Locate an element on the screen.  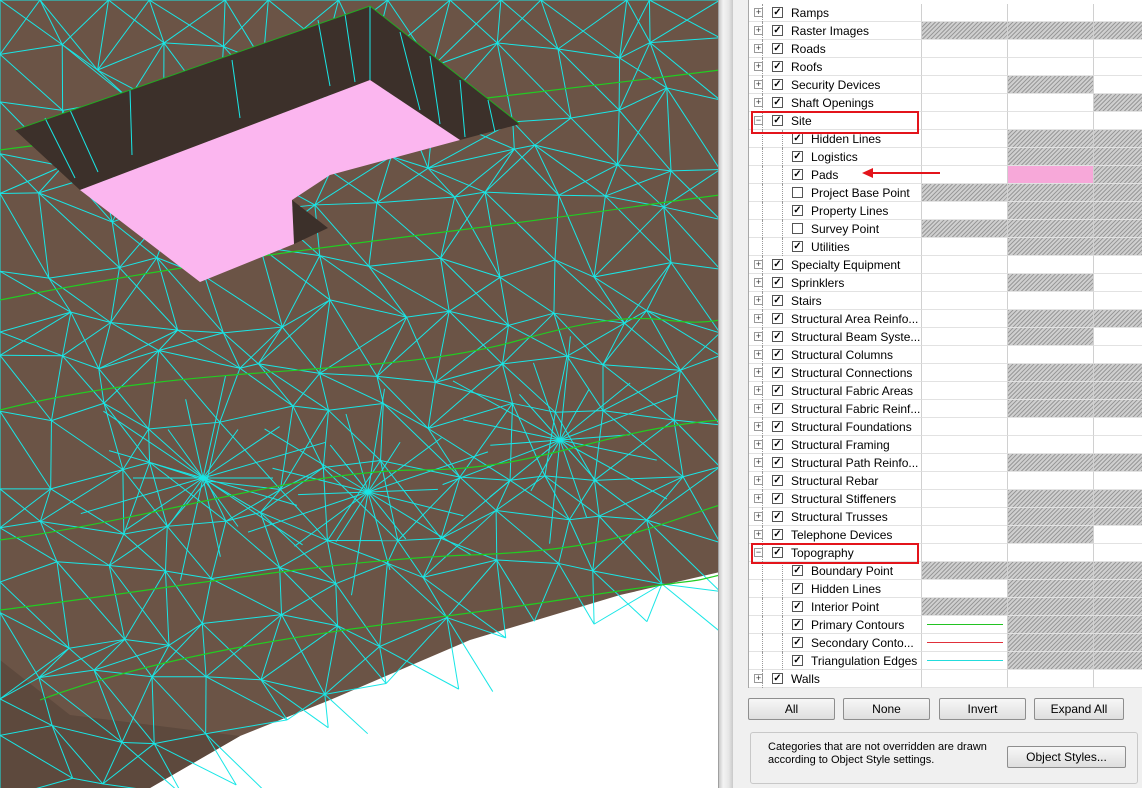
none-button: None is located at coordinates (886, 709).